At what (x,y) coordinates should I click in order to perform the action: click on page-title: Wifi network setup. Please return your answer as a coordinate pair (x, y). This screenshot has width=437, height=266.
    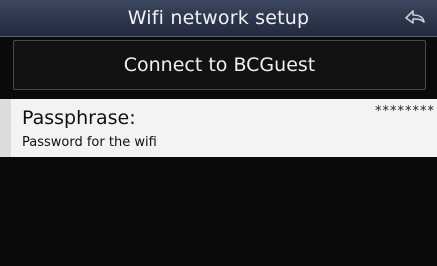
    Looking at the image, I should click on (218, 18).